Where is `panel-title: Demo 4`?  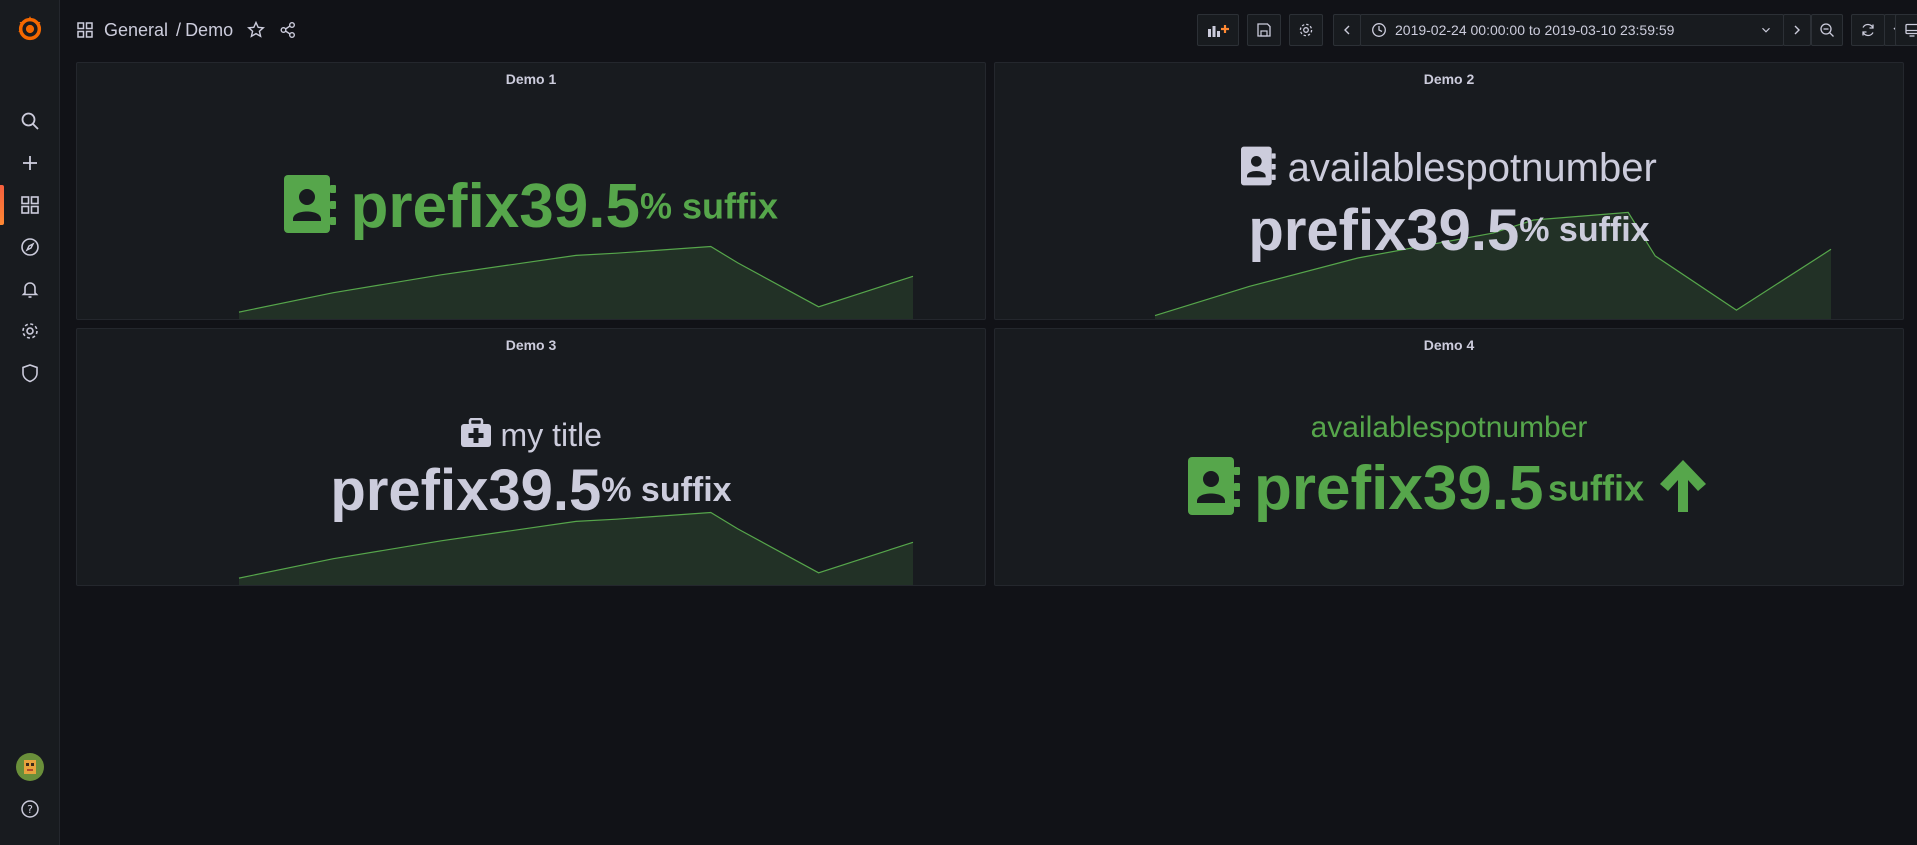
panel-title: Demo 4 is located at coordinates (1449, 345).